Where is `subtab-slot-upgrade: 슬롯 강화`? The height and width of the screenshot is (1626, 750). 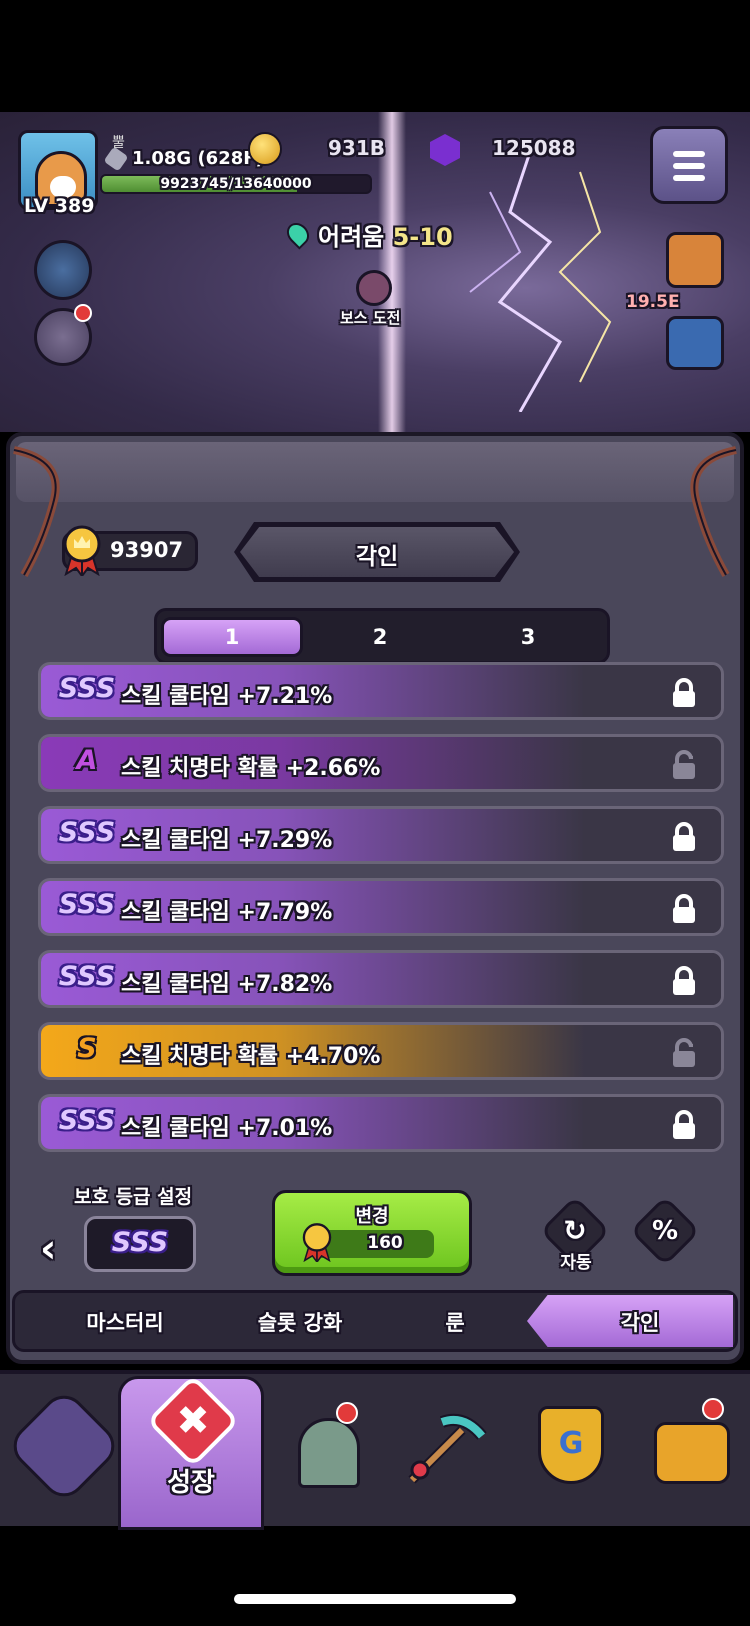 subtab-slot-upgrade: 슬롯 강화 is located at coordinates (300, 1322).